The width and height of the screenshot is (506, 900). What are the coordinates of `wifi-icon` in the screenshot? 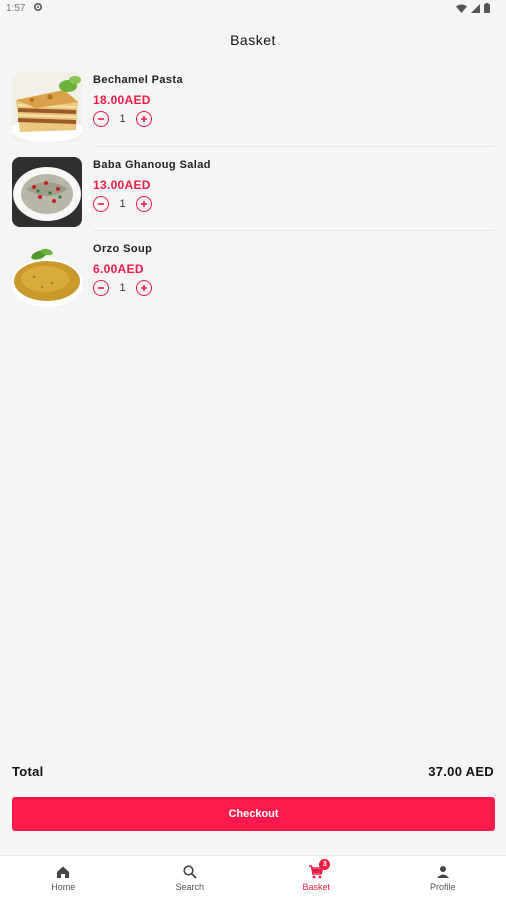 It's located at (461, 8).